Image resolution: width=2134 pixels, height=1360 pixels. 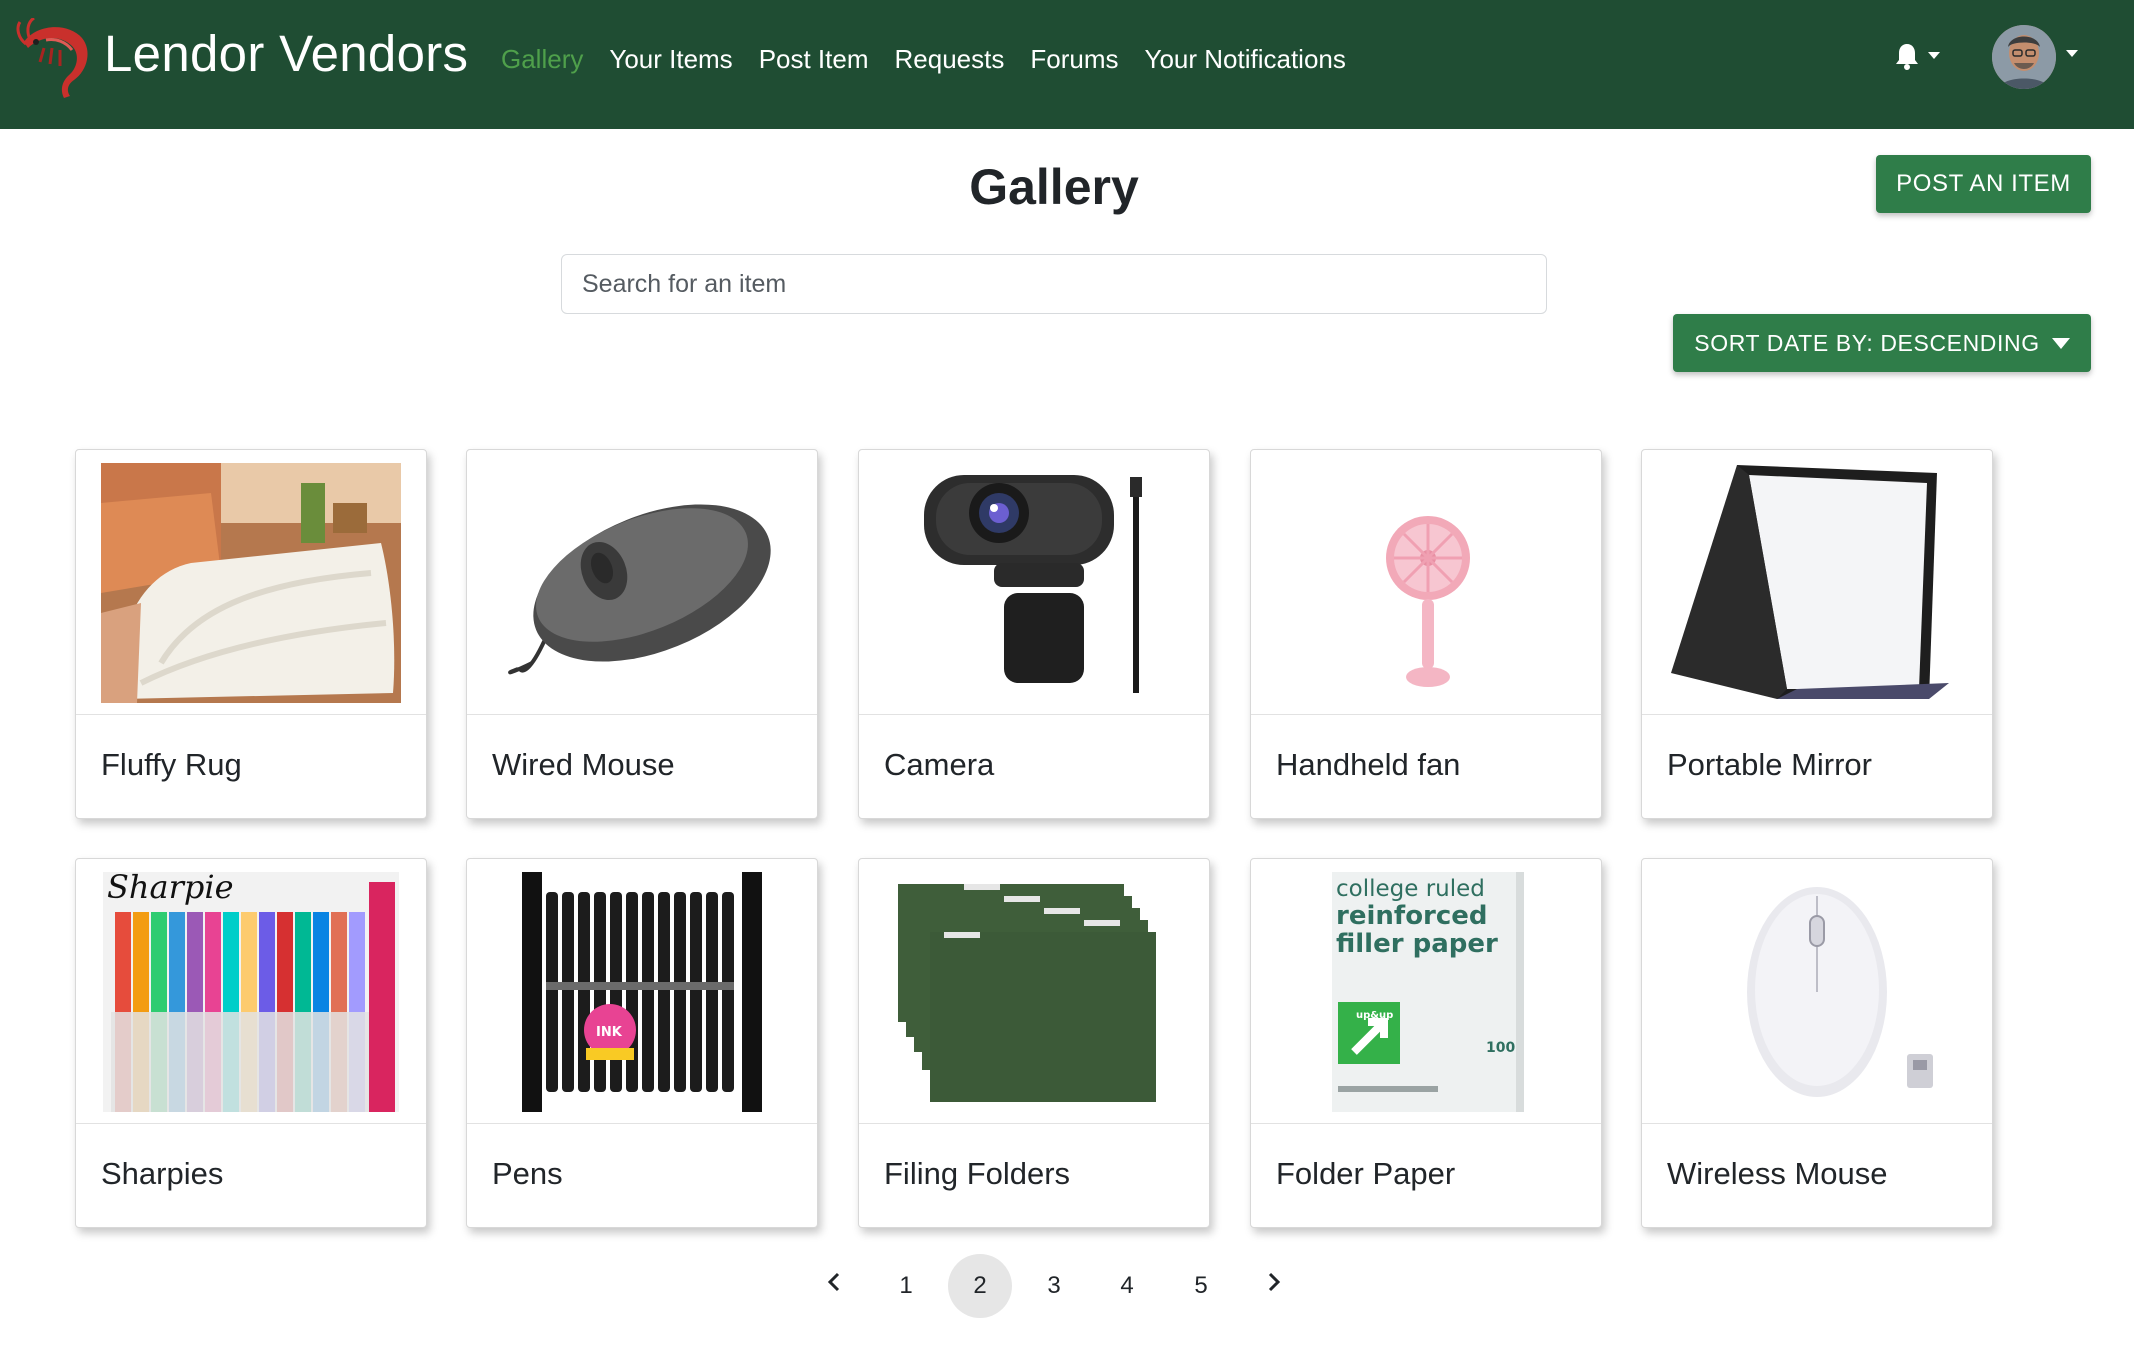 I want to click on brand-title: Lendor Vendors, so click(x=286, y=53).